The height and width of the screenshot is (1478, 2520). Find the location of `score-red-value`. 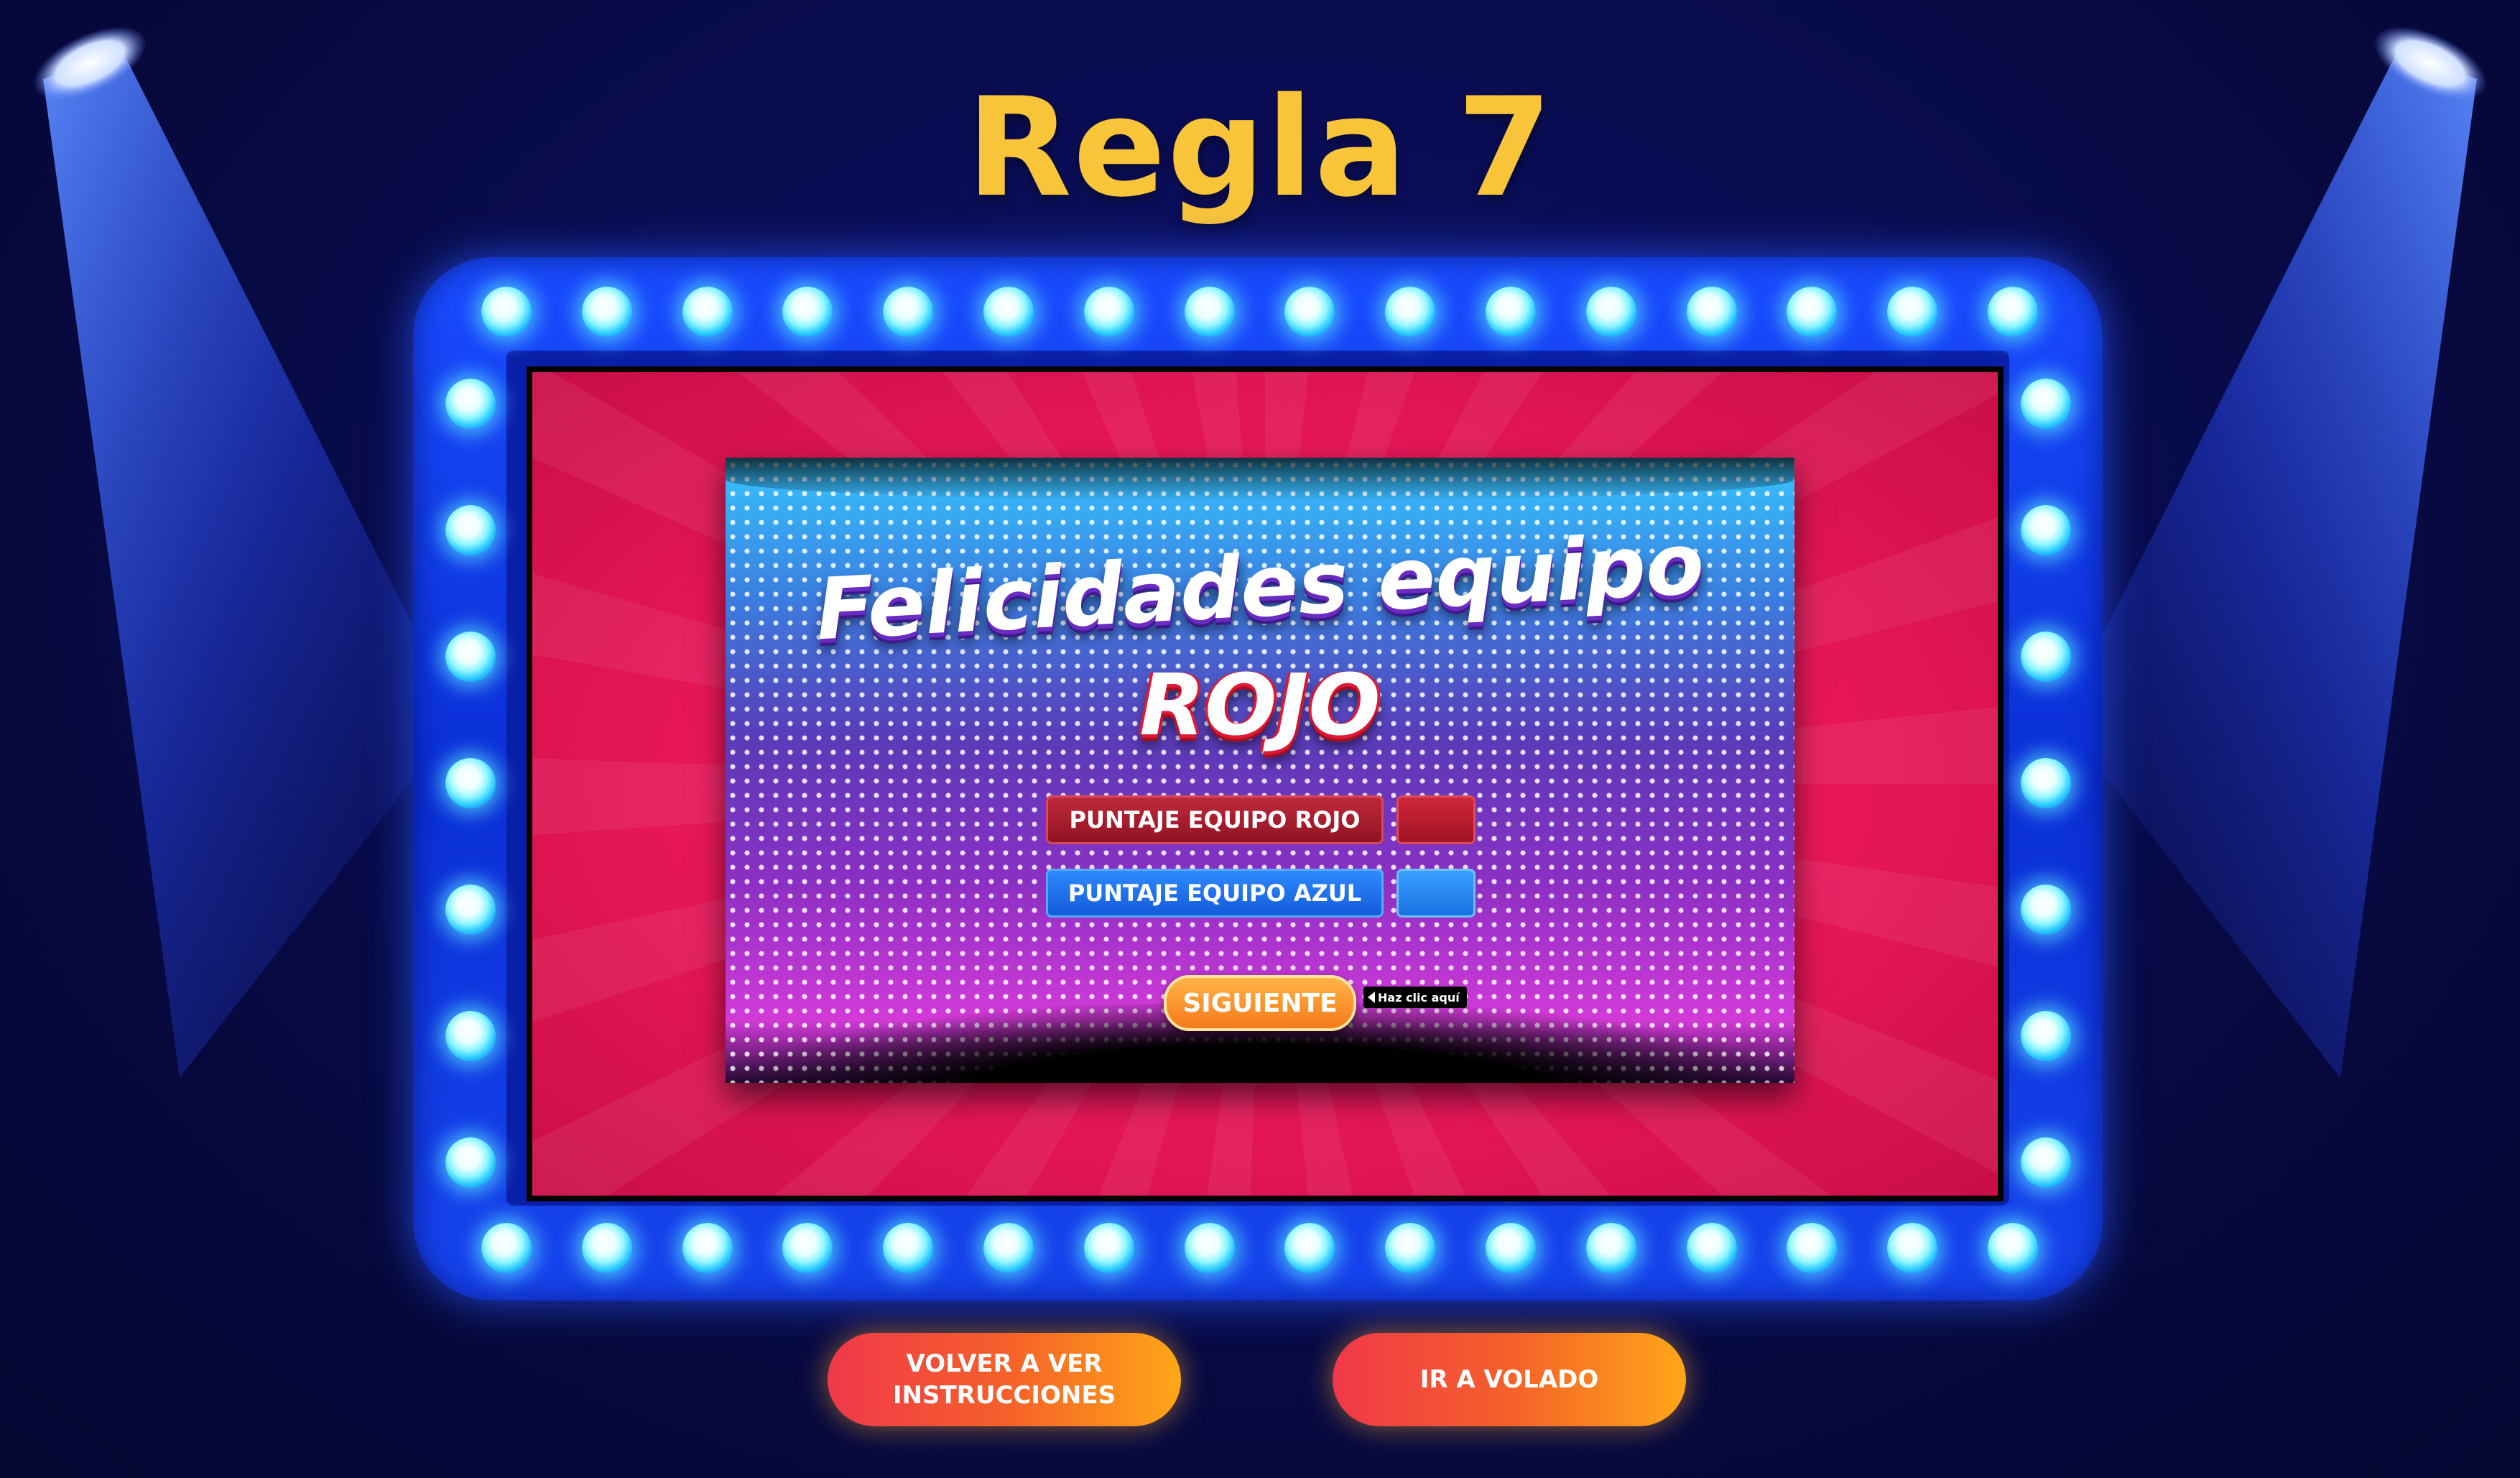

score-red-value is located at coordinates (1436, 819).